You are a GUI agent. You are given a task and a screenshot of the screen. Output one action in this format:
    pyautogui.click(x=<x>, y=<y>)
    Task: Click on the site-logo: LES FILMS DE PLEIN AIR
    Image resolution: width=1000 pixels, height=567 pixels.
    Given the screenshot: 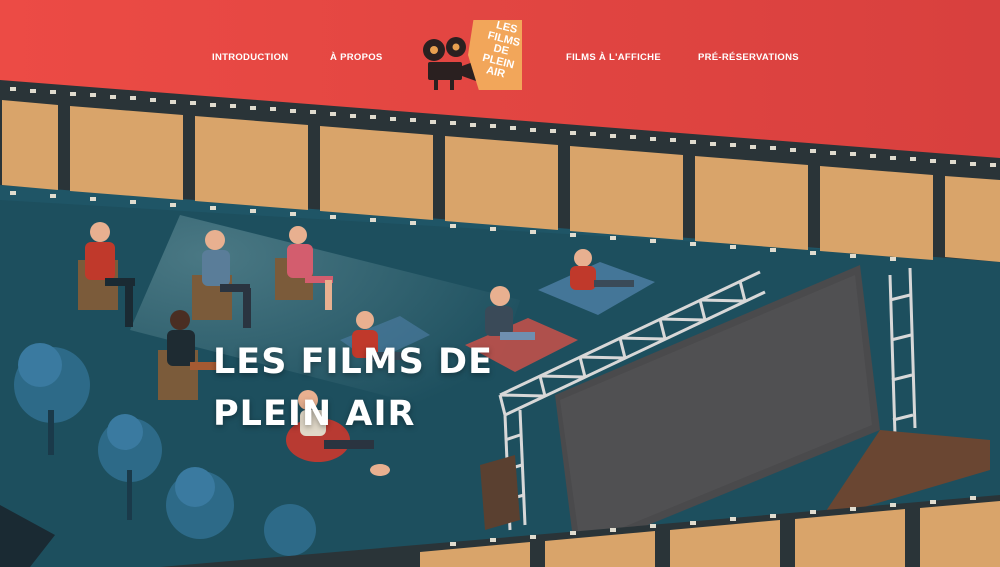 What is the action you would take?
    pyautogui.click(x=472, y=56)
    